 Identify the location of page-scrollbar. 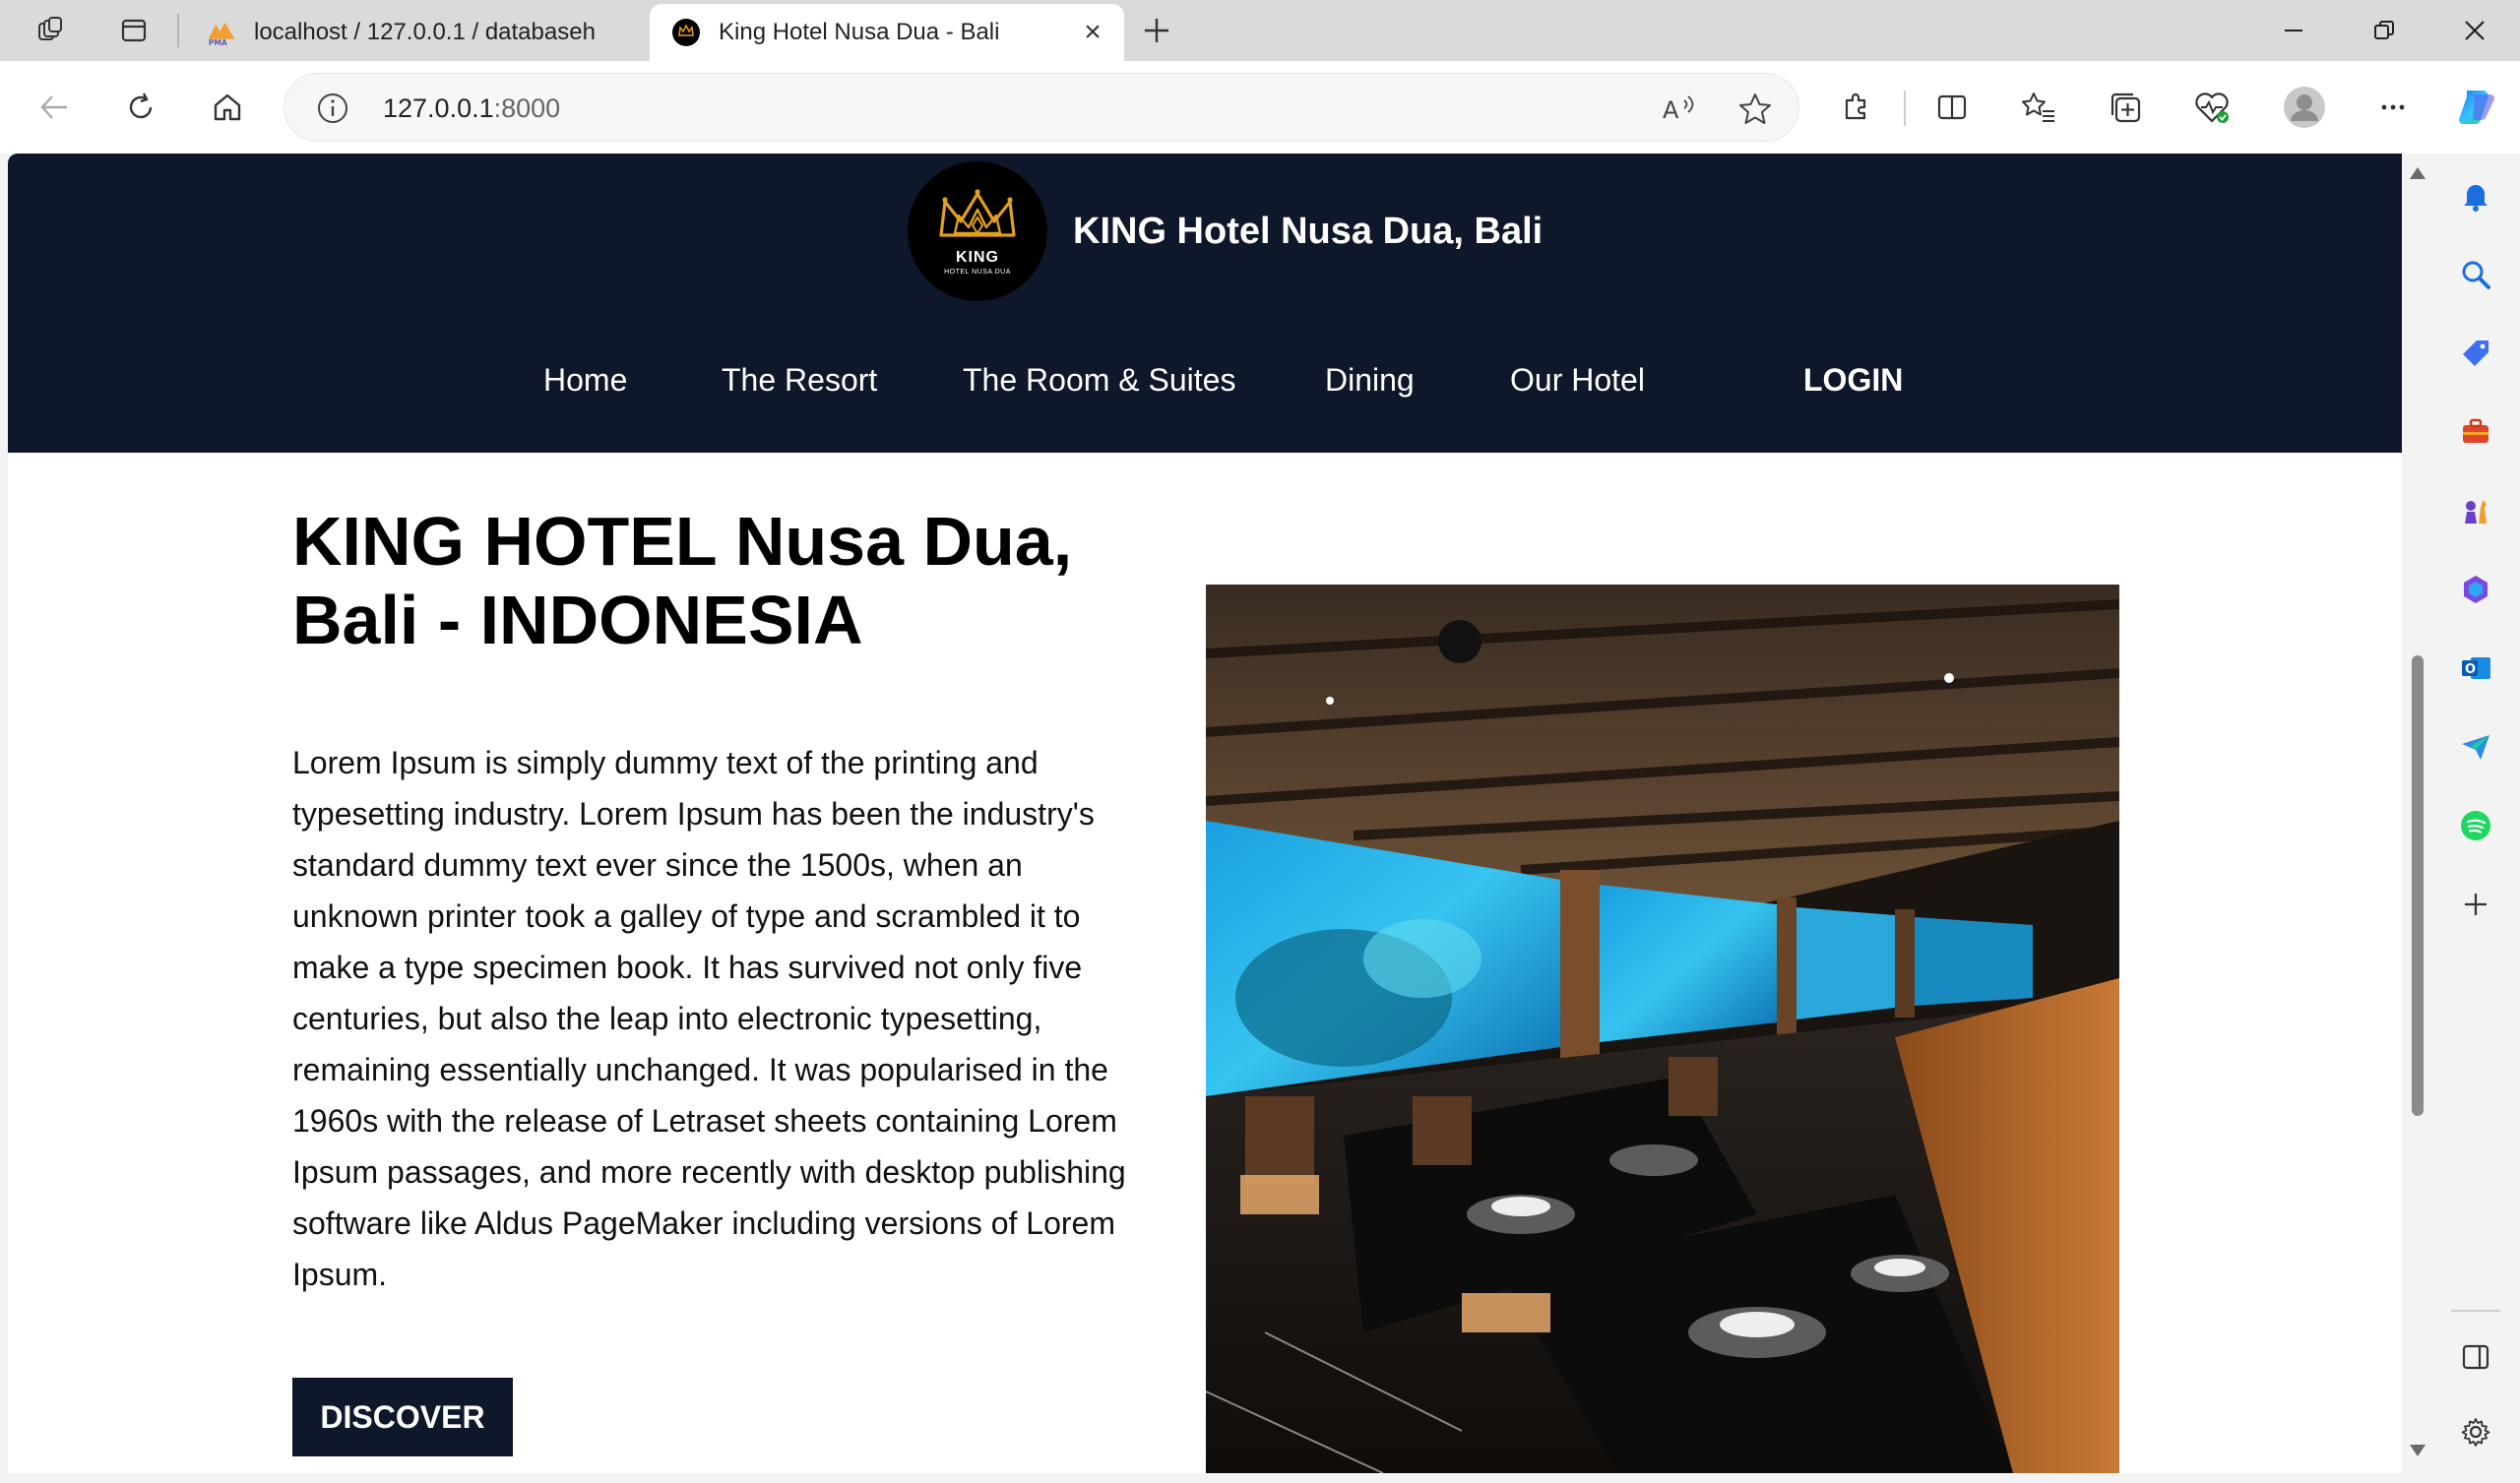
(2416, 813).